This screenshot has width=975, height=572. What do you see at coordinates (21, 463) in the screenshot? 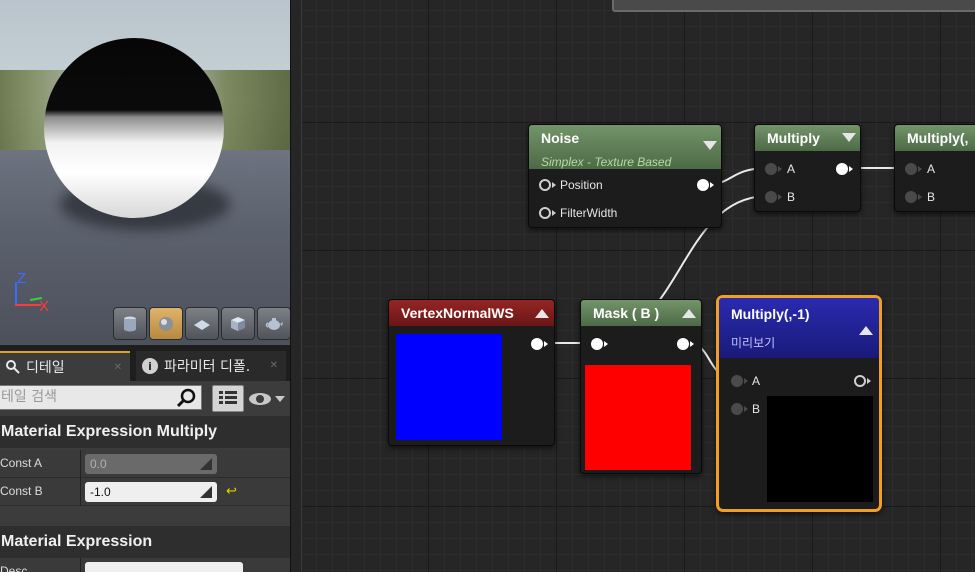
I see `const-a-label: Const A` at bounding box center [21, 463].